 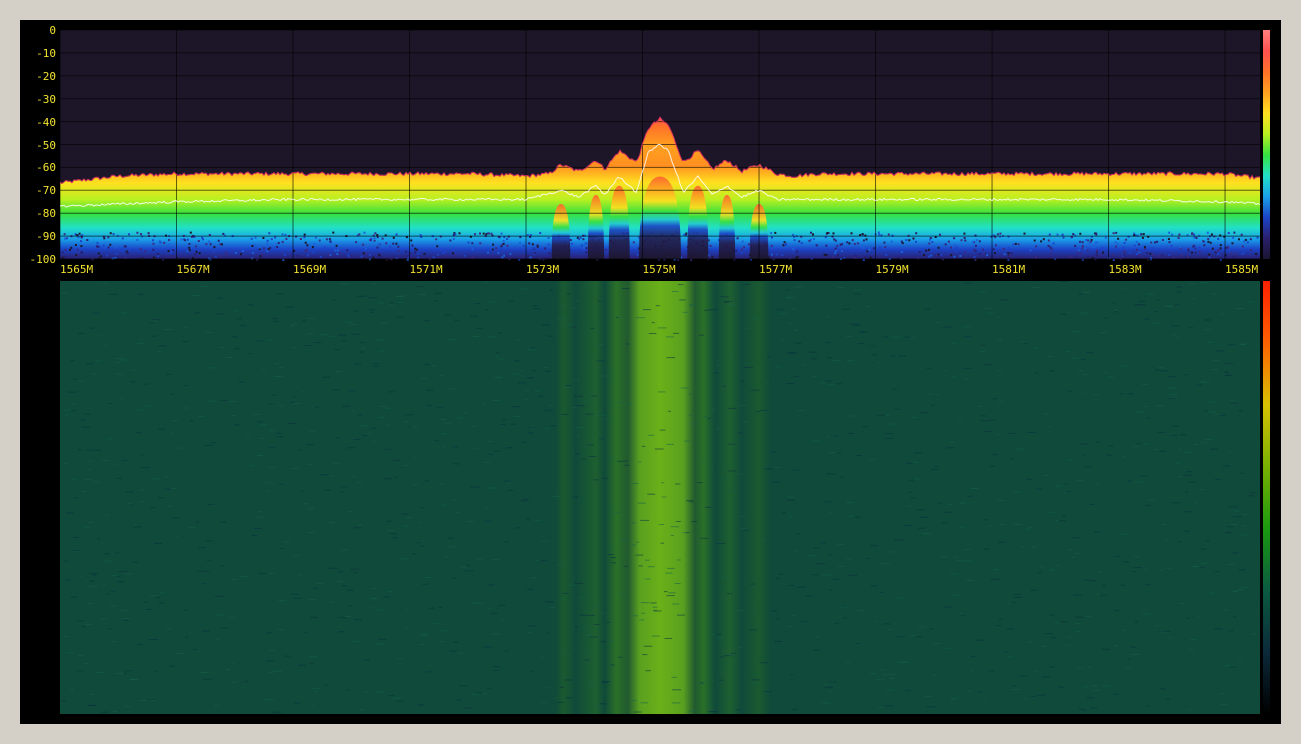 I want to click on y-tick-label: -10, so click(x=46, y=53).